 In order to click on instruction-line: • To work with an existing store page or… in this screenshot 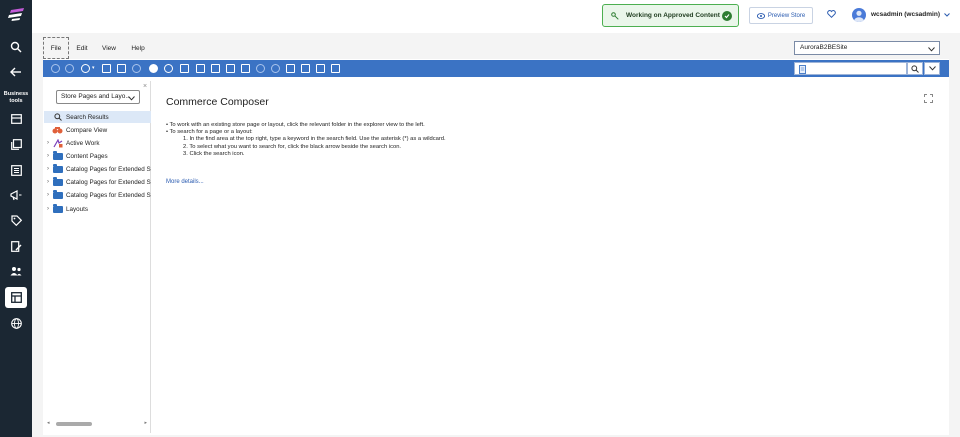, I will do `click(295, 125)`.